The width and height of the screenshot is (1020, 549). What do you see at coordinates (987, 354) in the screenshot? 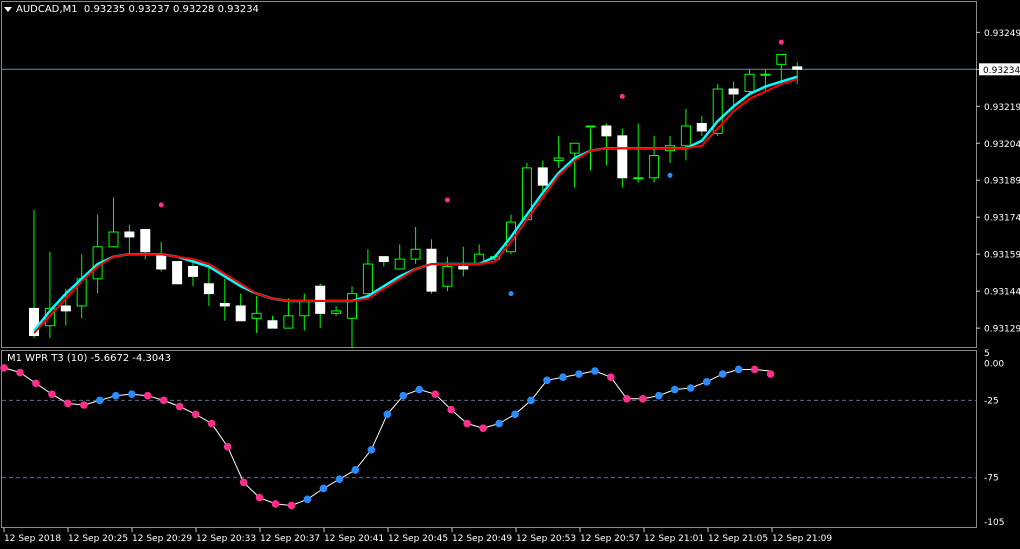
I see `indicator-tick-label: 5` at bounding box center [987, 354].